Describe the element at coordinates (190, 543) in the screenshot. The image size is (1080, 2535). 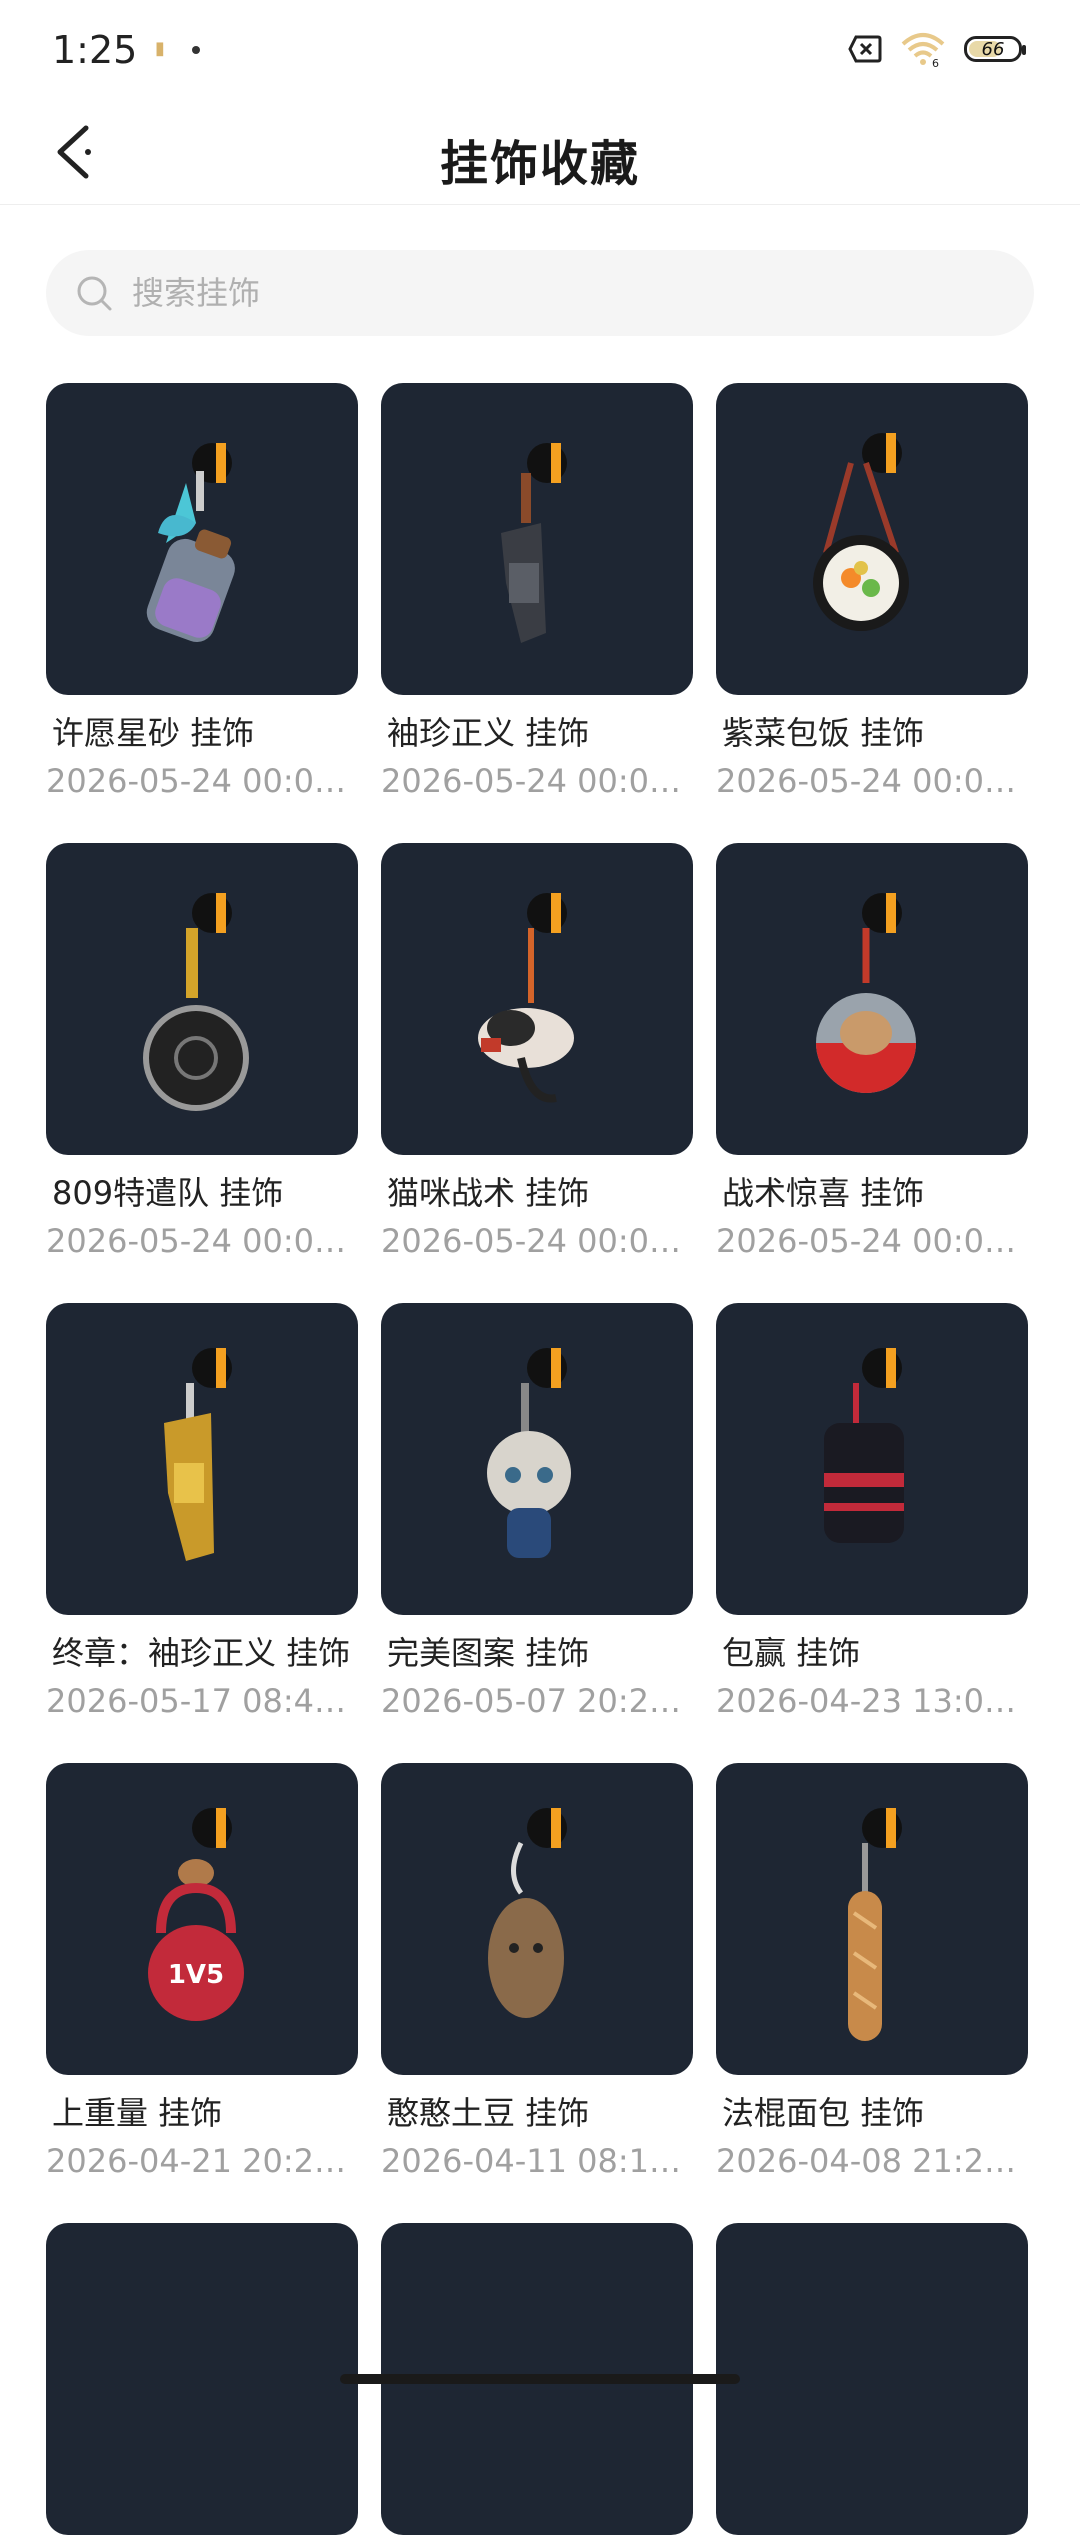
I see `wish-bottle-charm-icon` at that location.